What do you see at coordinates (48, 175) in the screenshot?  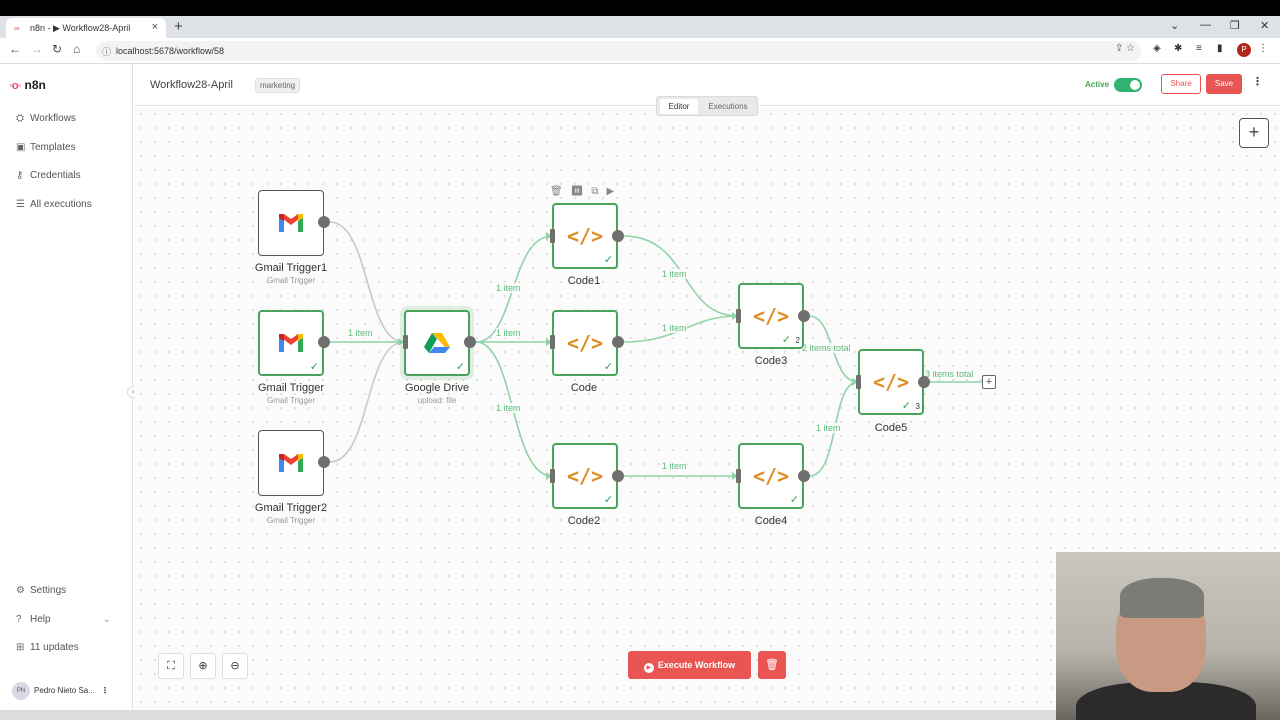 I see `sidebar-item-credentials: ⚷ Credentials` at bounding box center [48, 175].